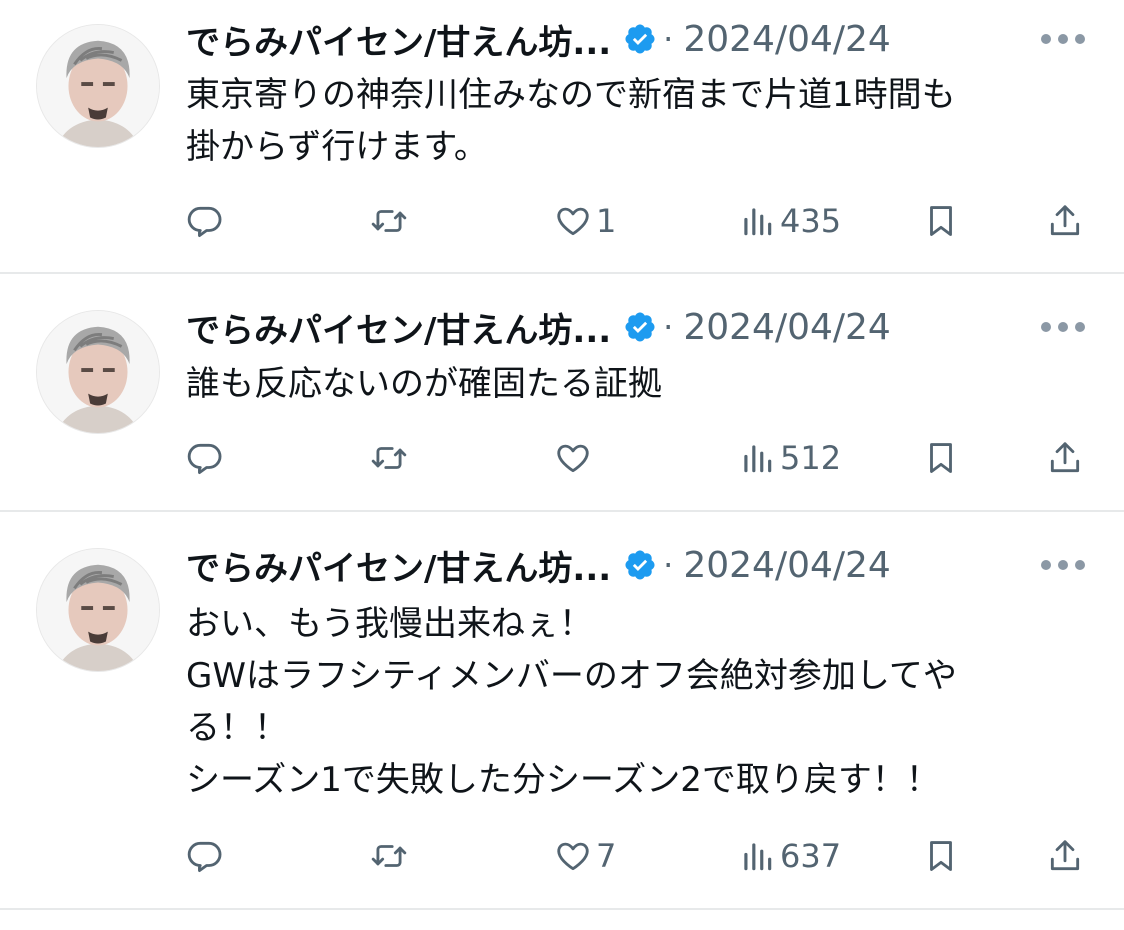 This screenshot has width=1124, height=930. I want to click on views-button: 512, so click(789, 458).